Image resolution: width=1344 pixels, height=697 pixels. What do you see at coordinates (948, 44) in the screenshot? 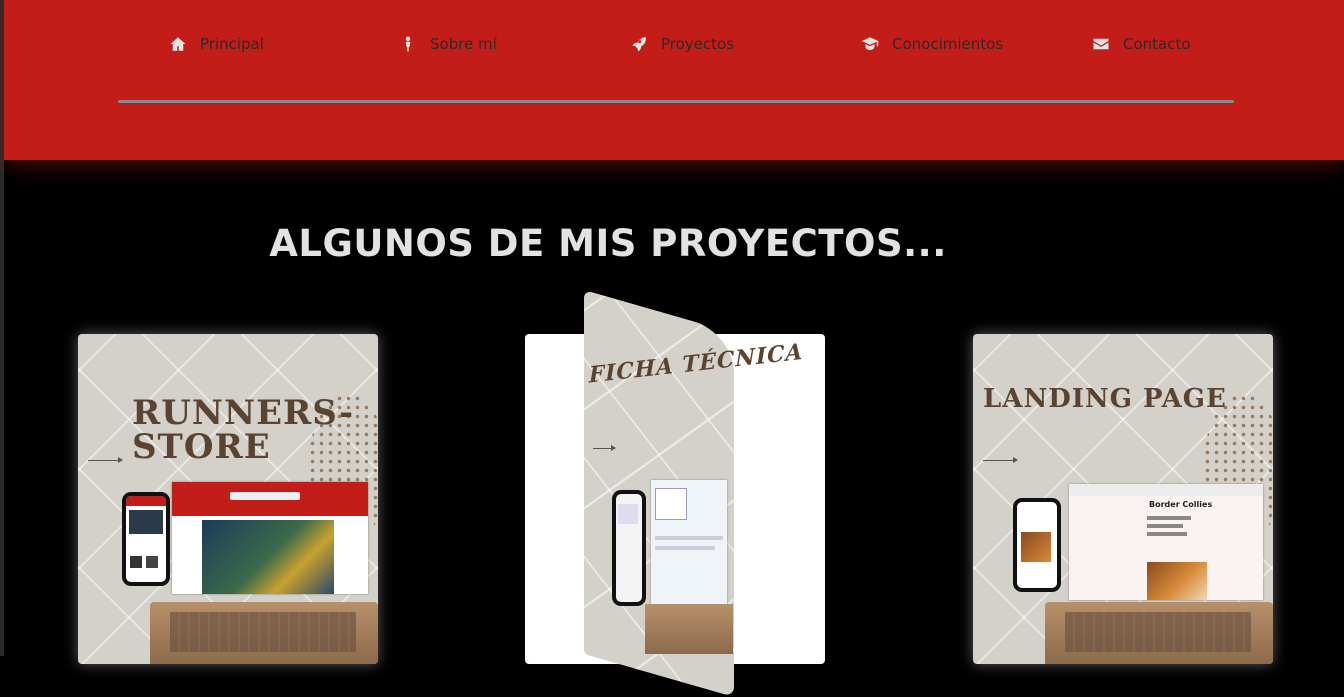
I see `nav-item-label: Conocimientos` at bounding box center [948, 44].